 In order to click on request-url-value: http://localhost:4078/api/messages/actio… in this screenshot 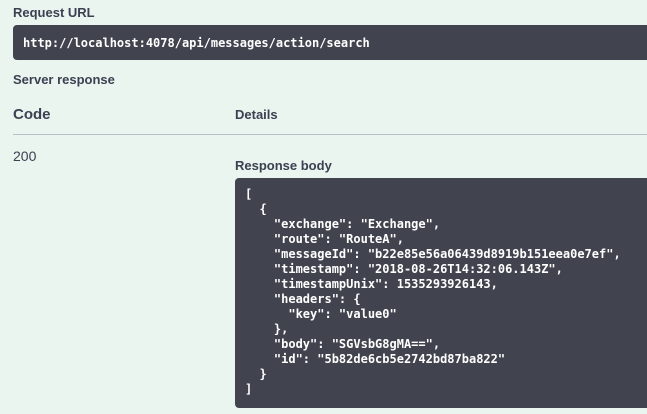, I will do `click(330, 42)`.